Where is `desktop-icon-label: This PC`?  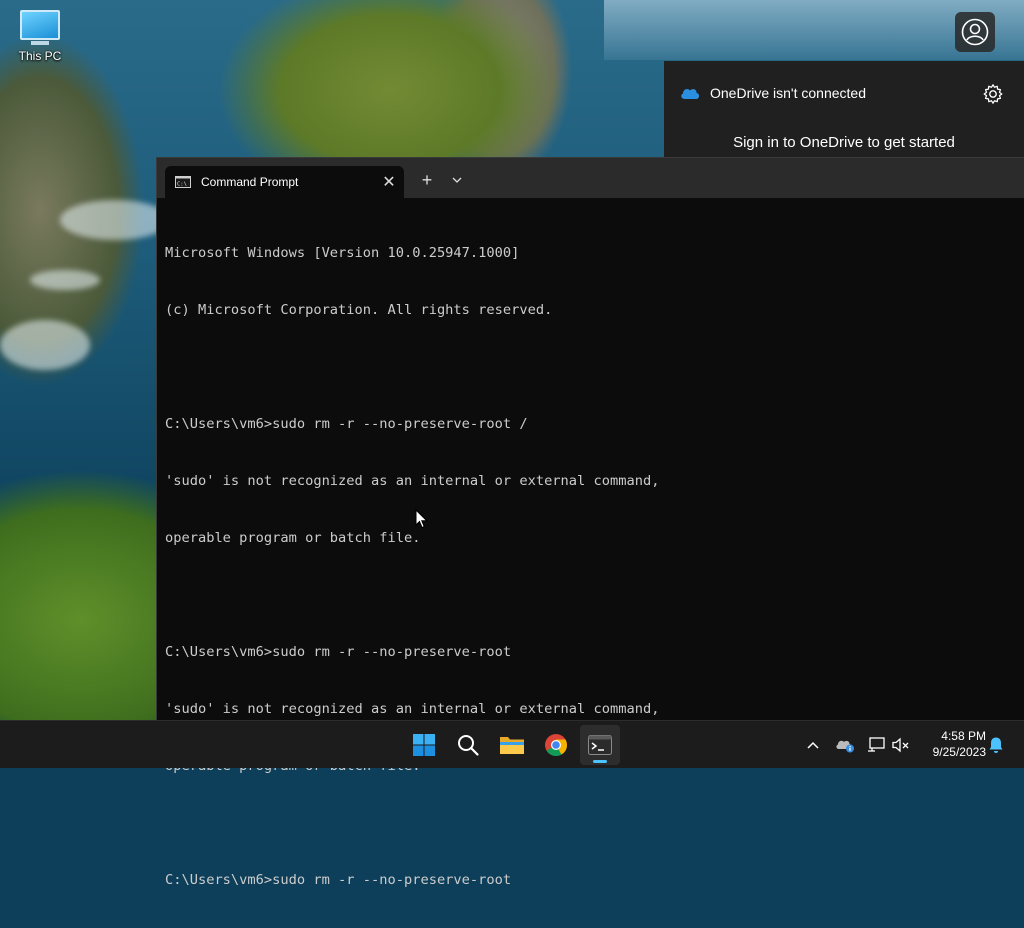
desktop-icon-label: This PC is located at coordinates (40, 56).